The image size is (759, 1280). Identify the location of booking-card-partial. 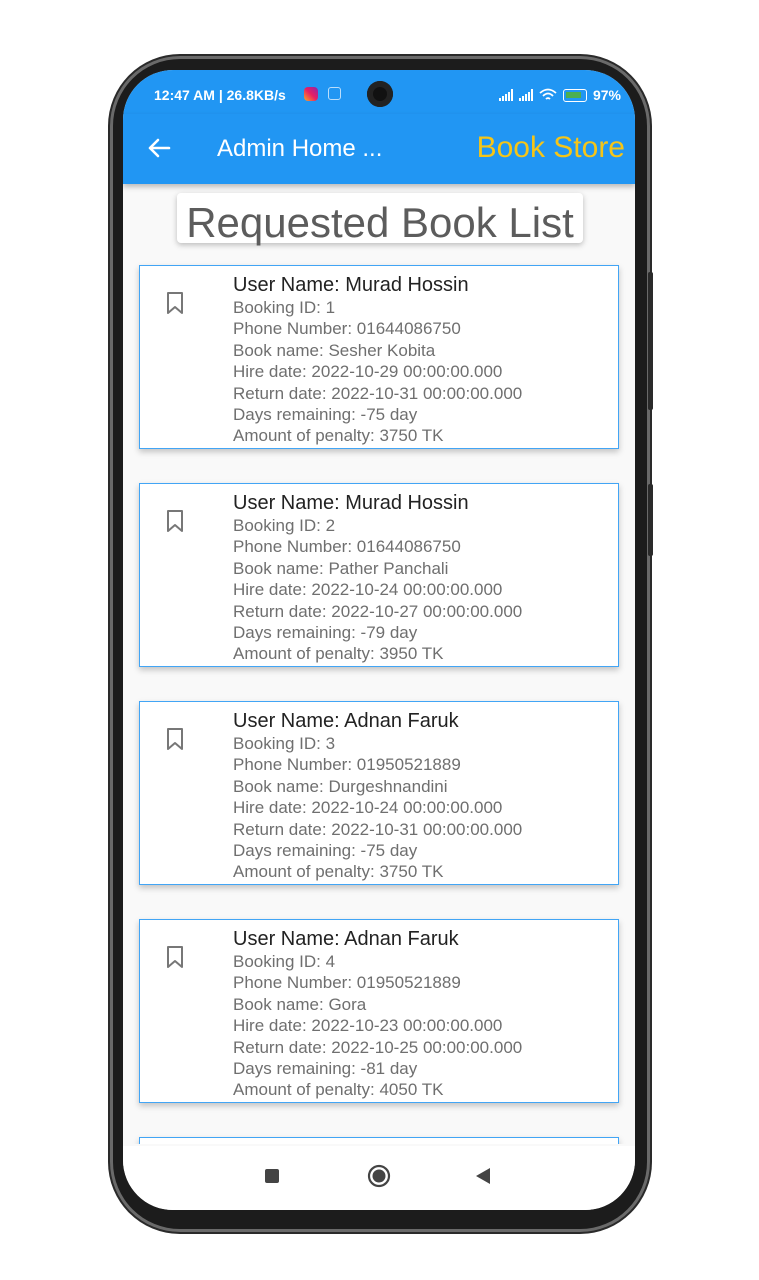
(379, 1140).